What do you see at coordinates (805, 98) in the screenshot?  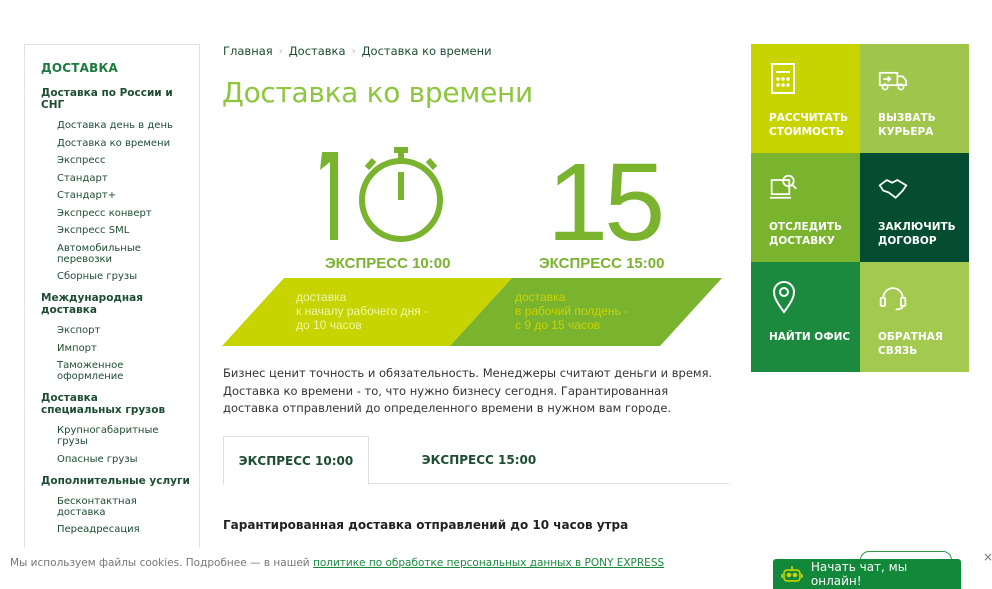 I see `calculate-cost-tile: РАССЧИТАТЬ СТОИМОСТЬ` at bounding box center [805, 98].